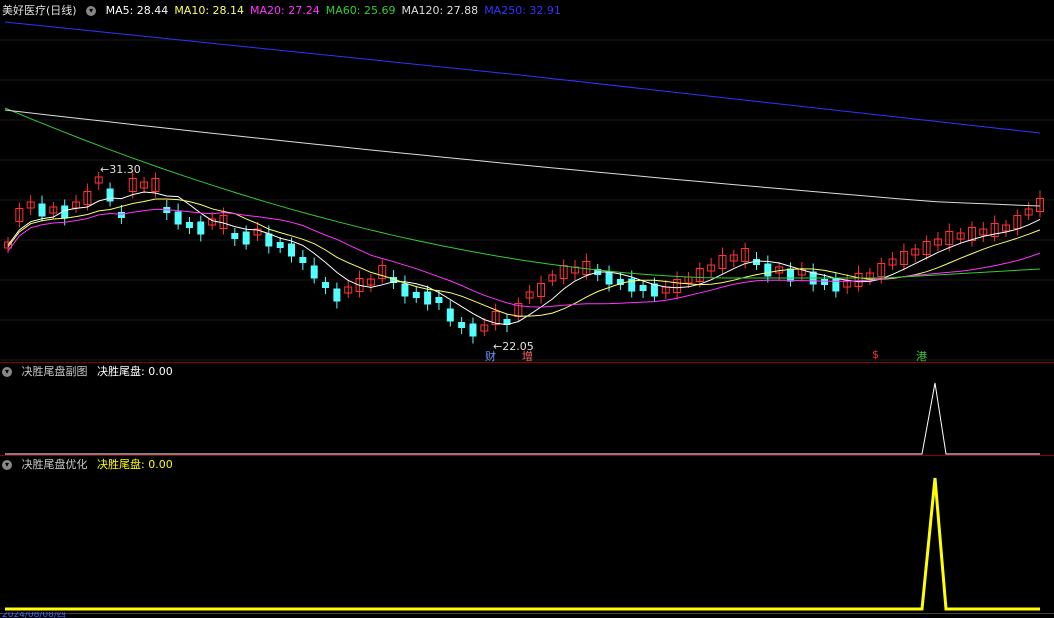 The image size is (1054, 618). I want to click on sub2-value: 决胜尾盘: 0.00, so click(135, 464).